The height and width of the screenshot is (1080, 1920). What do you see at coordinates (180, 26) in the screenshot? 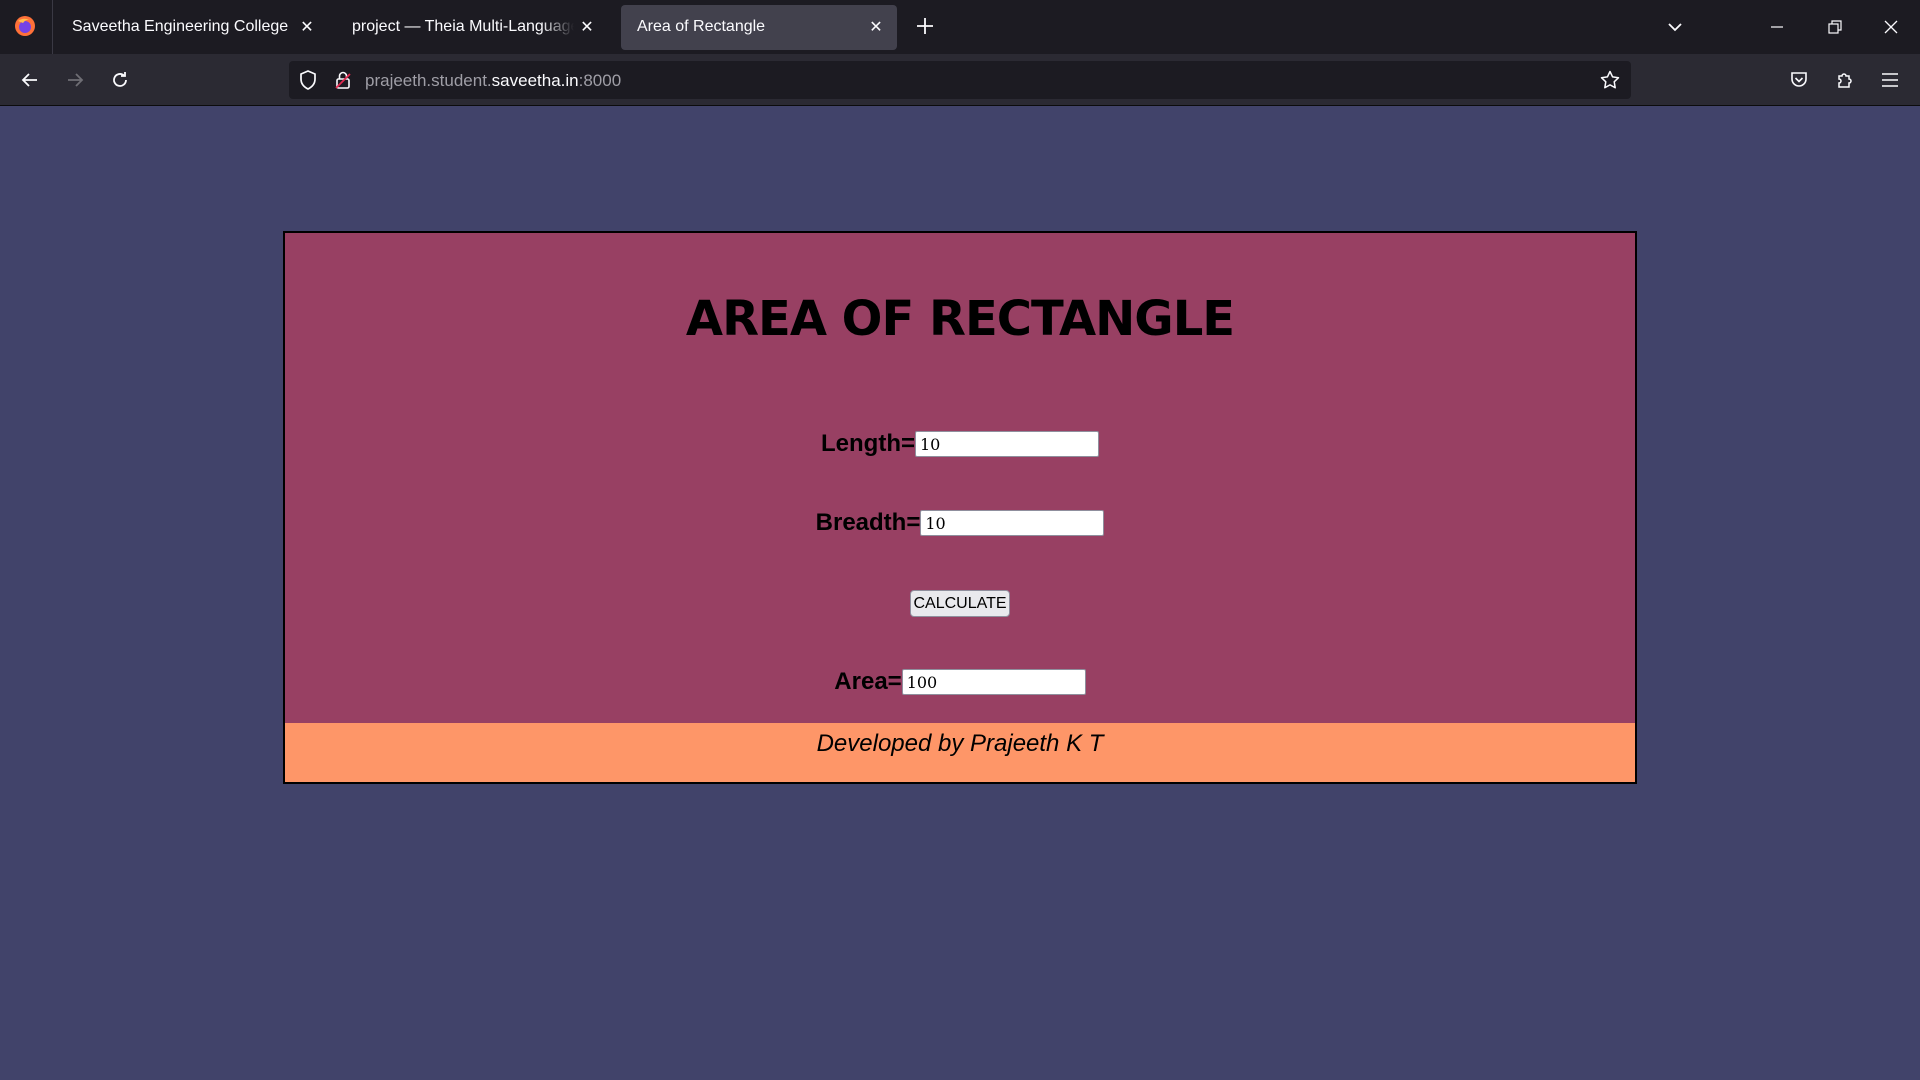
I see `tab-title: Saveetha Engineering College` at bounding box center [180, 26].